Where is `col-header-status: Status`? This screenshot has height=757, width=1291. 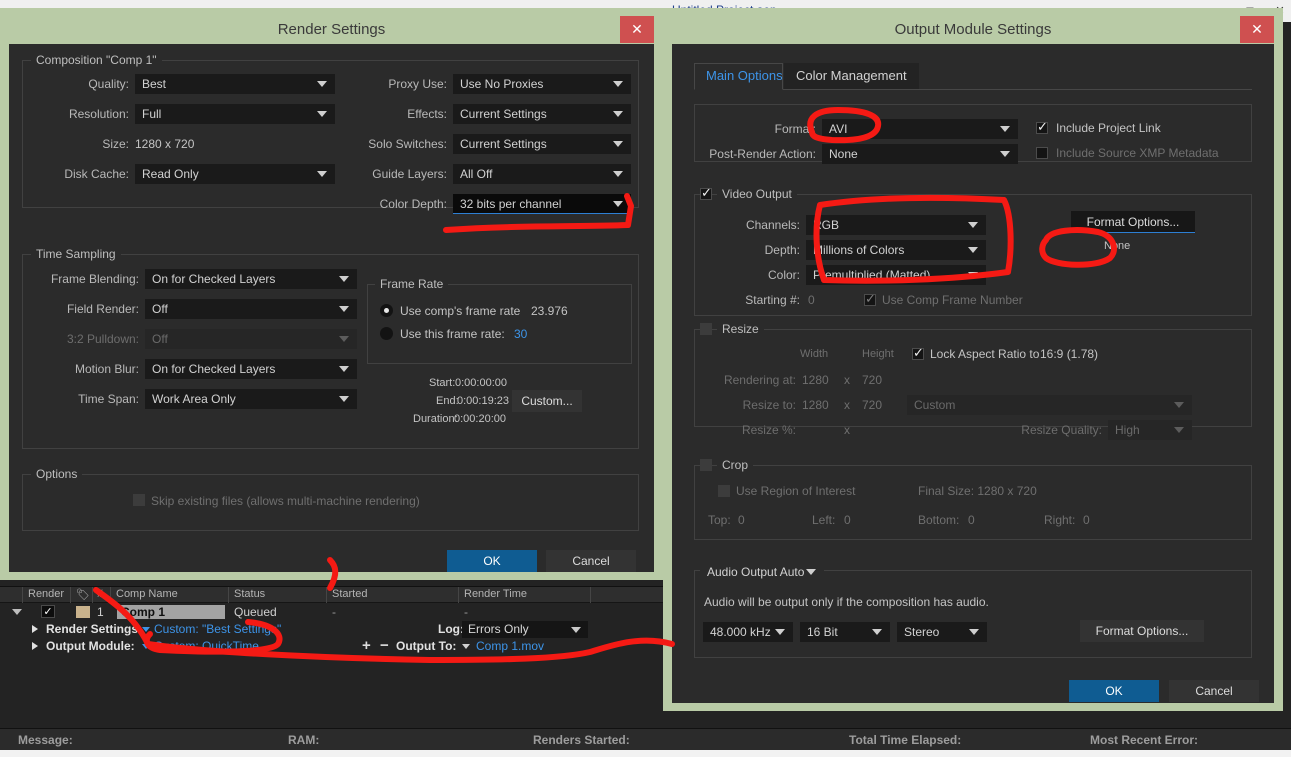 col-header-status: Status is located at coordinates (249, 594).